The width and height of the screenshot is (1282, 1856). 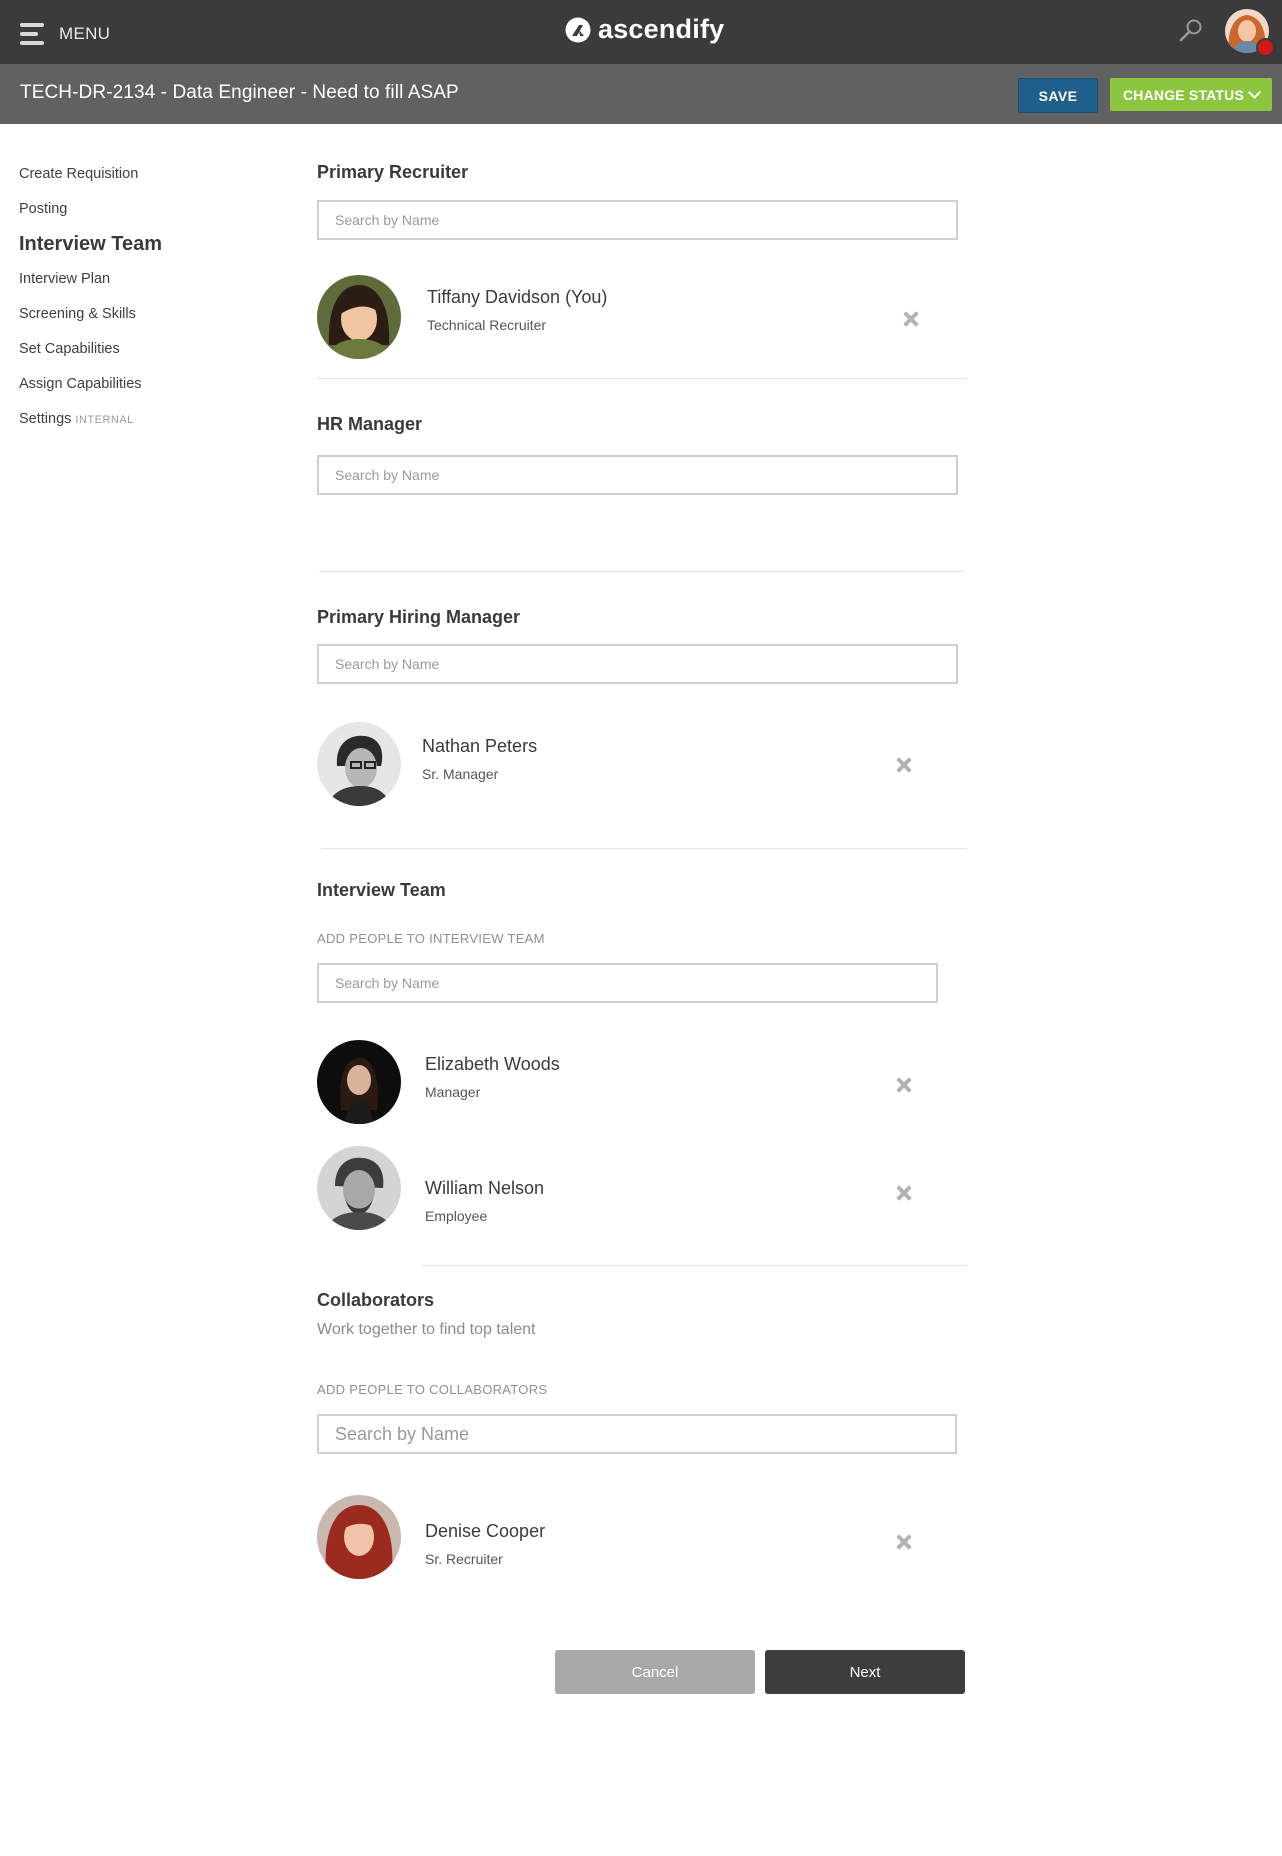 What do you see at coordinates (627, 983) in the screenshot?
I see `interview-team-search-input` at bounding box center [627, 983].